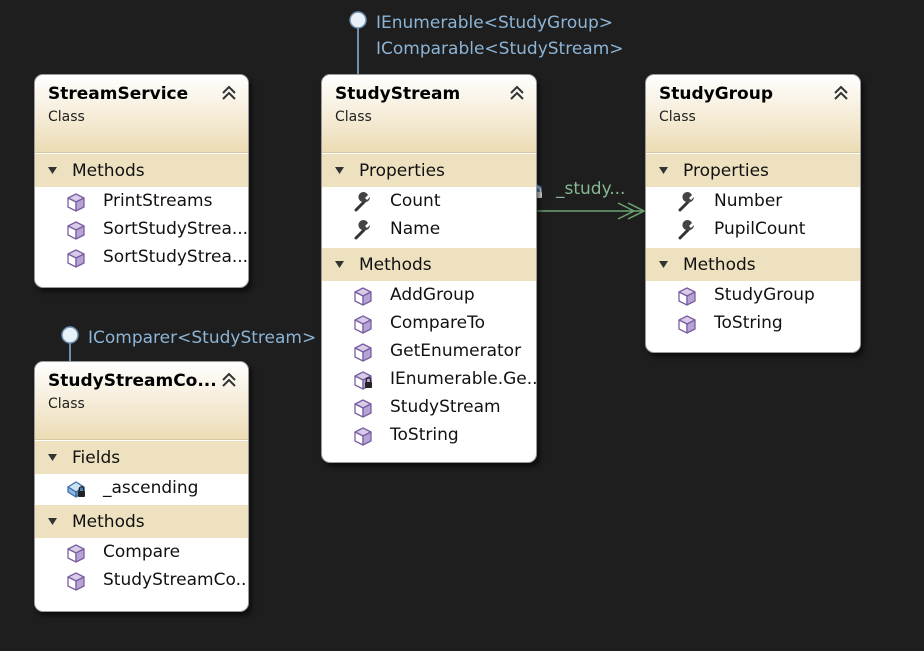 This screenshot has width=924, height=651. Describe the element at coordinates (456, 351) in the screenshot. I see `member-label: GetEnumerator` at that location.